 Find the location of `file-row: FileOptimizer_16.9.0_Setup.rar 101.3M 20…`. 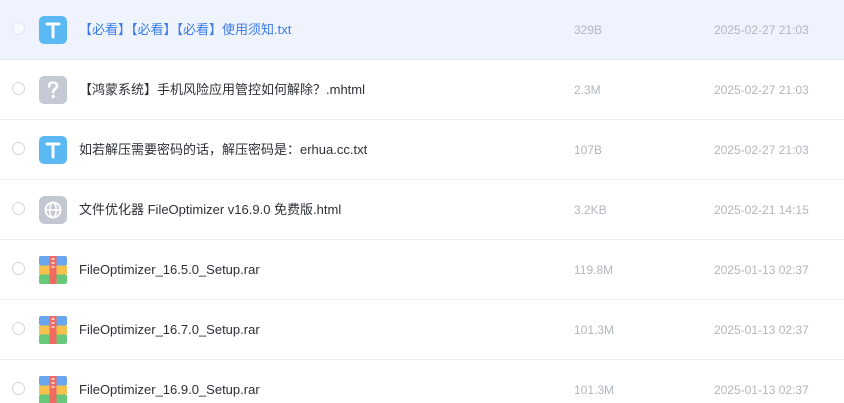

file-row: FileOptimizer_16.9.0_Setup.rar 101.3M 20… is located at coordinates (422, 381).